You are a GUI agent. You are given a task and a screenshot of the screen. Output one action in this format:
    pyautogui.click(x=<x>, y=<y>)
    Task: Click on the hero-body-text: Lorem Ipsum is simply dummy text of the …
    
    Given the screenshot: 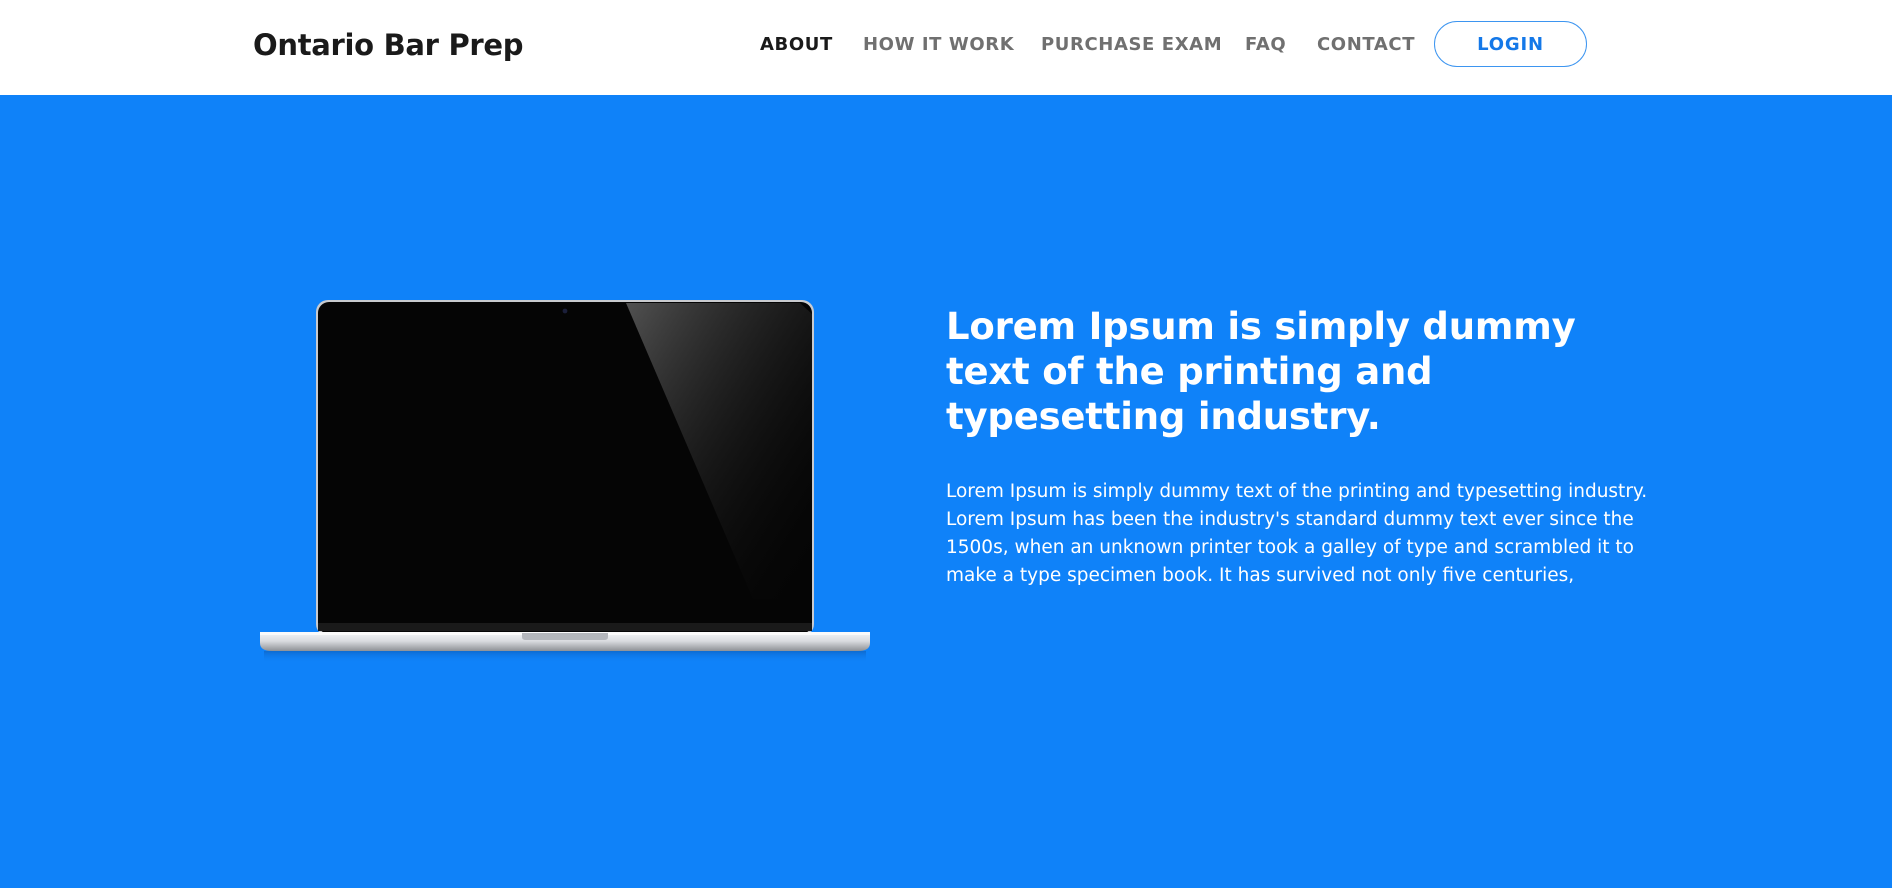 What is the action you would take?
    pyautogui.click(x=1297, y=533)
    